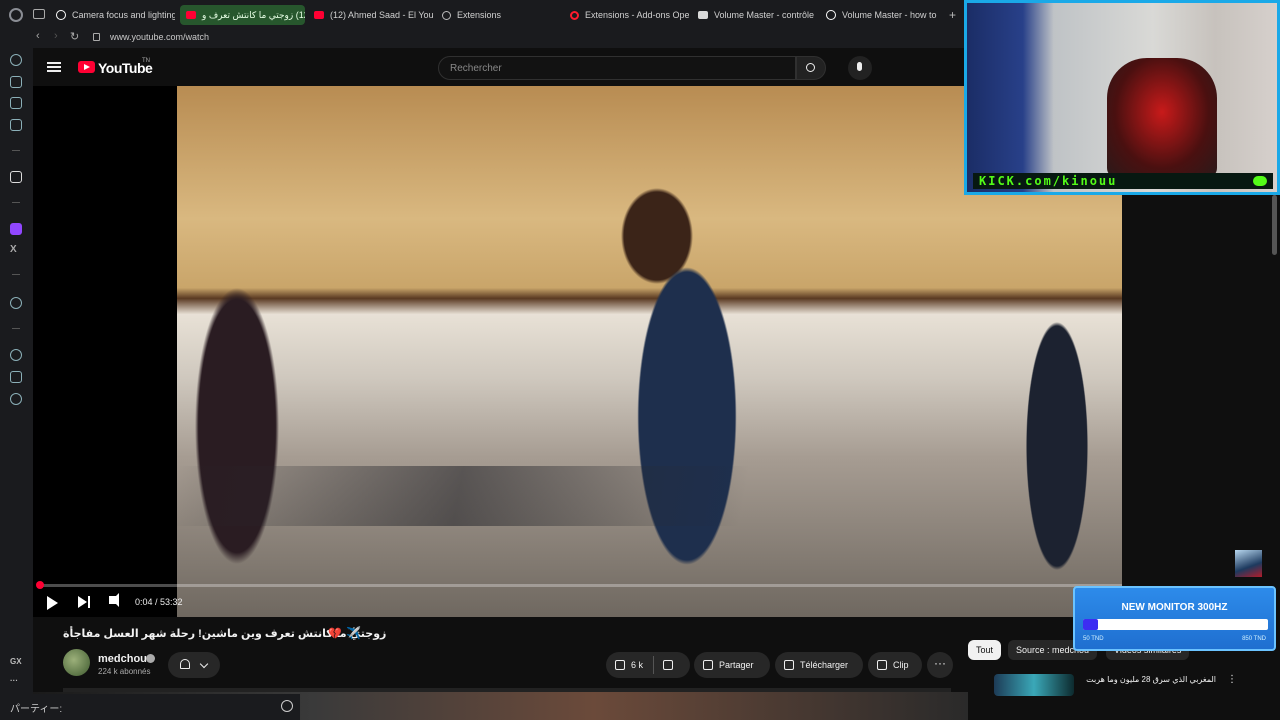  Describe the element at coordinates (574, 15) in the screenshot. I see `opera-icon` at that location.